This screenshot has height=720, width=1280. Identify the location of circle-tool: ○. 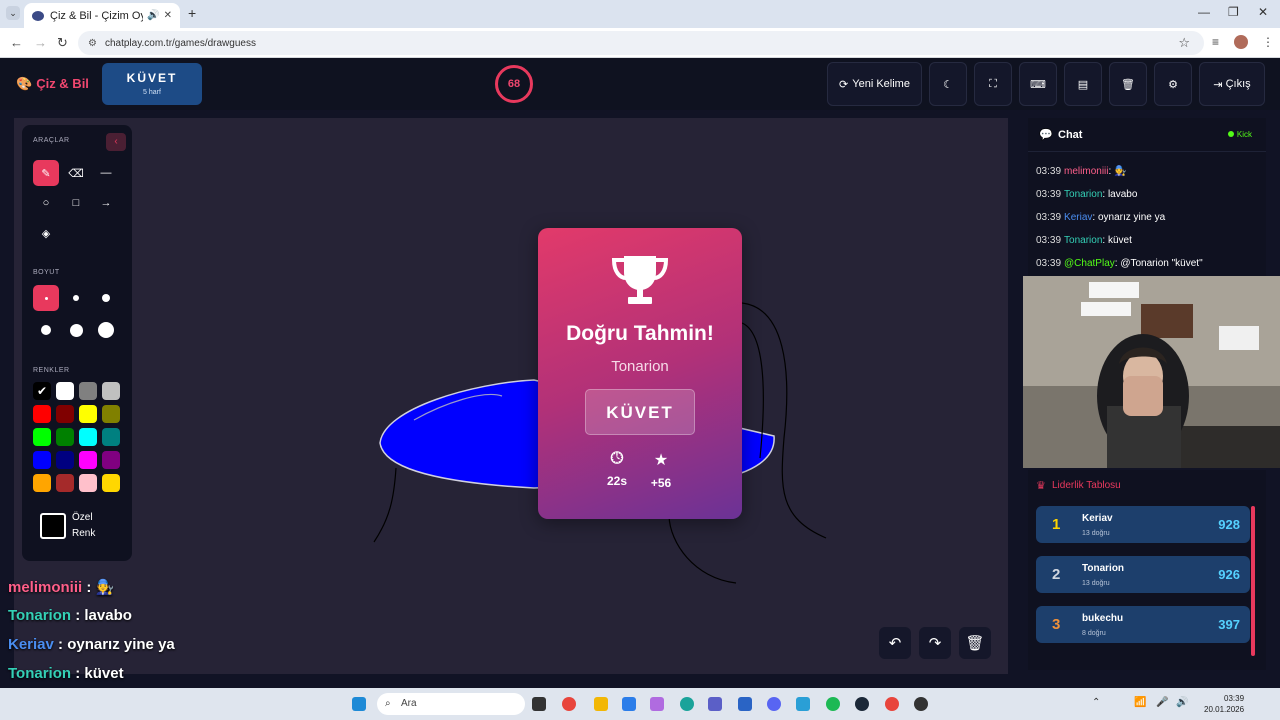
(46, 203).